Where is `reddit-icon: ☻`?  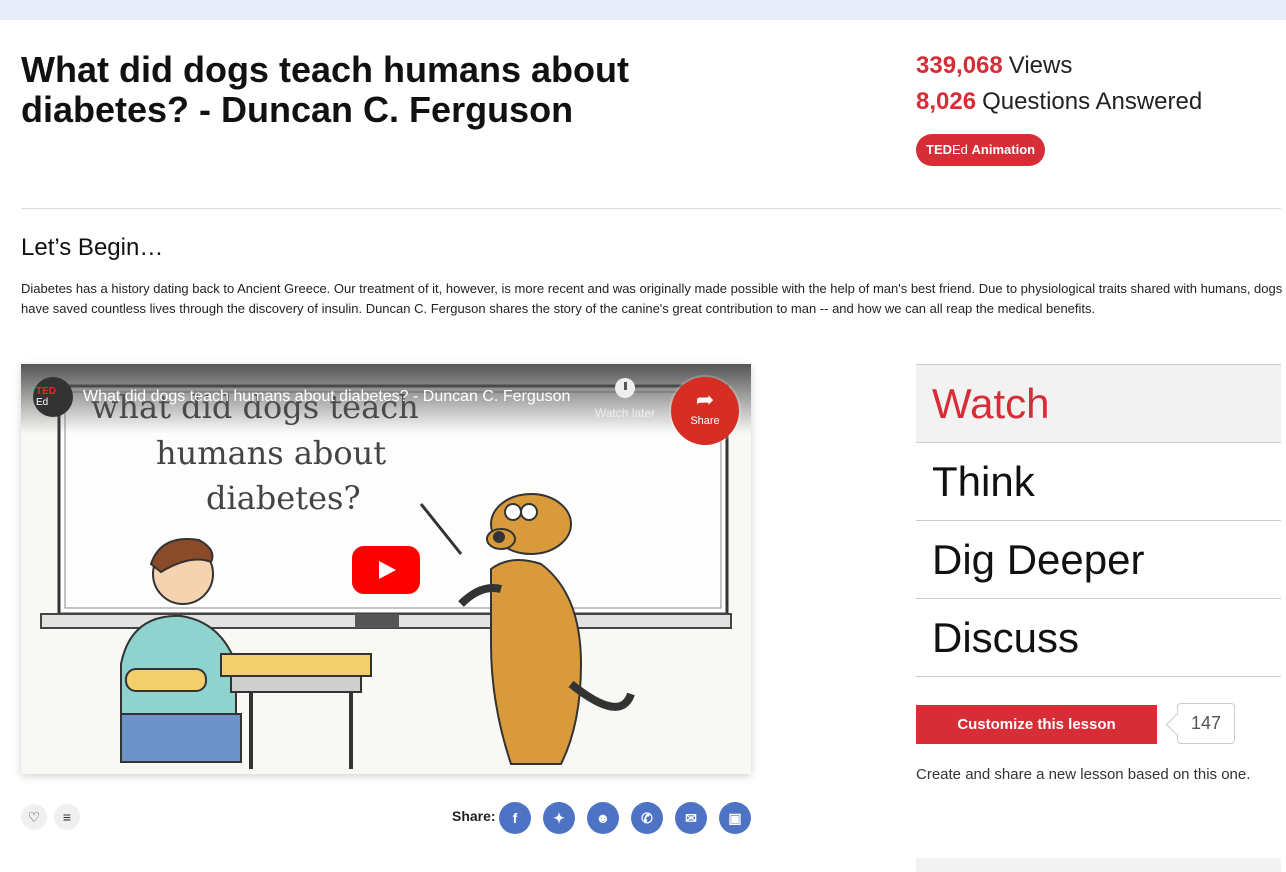 reddit-icon: ☻ is located at coordinates (603, 818).